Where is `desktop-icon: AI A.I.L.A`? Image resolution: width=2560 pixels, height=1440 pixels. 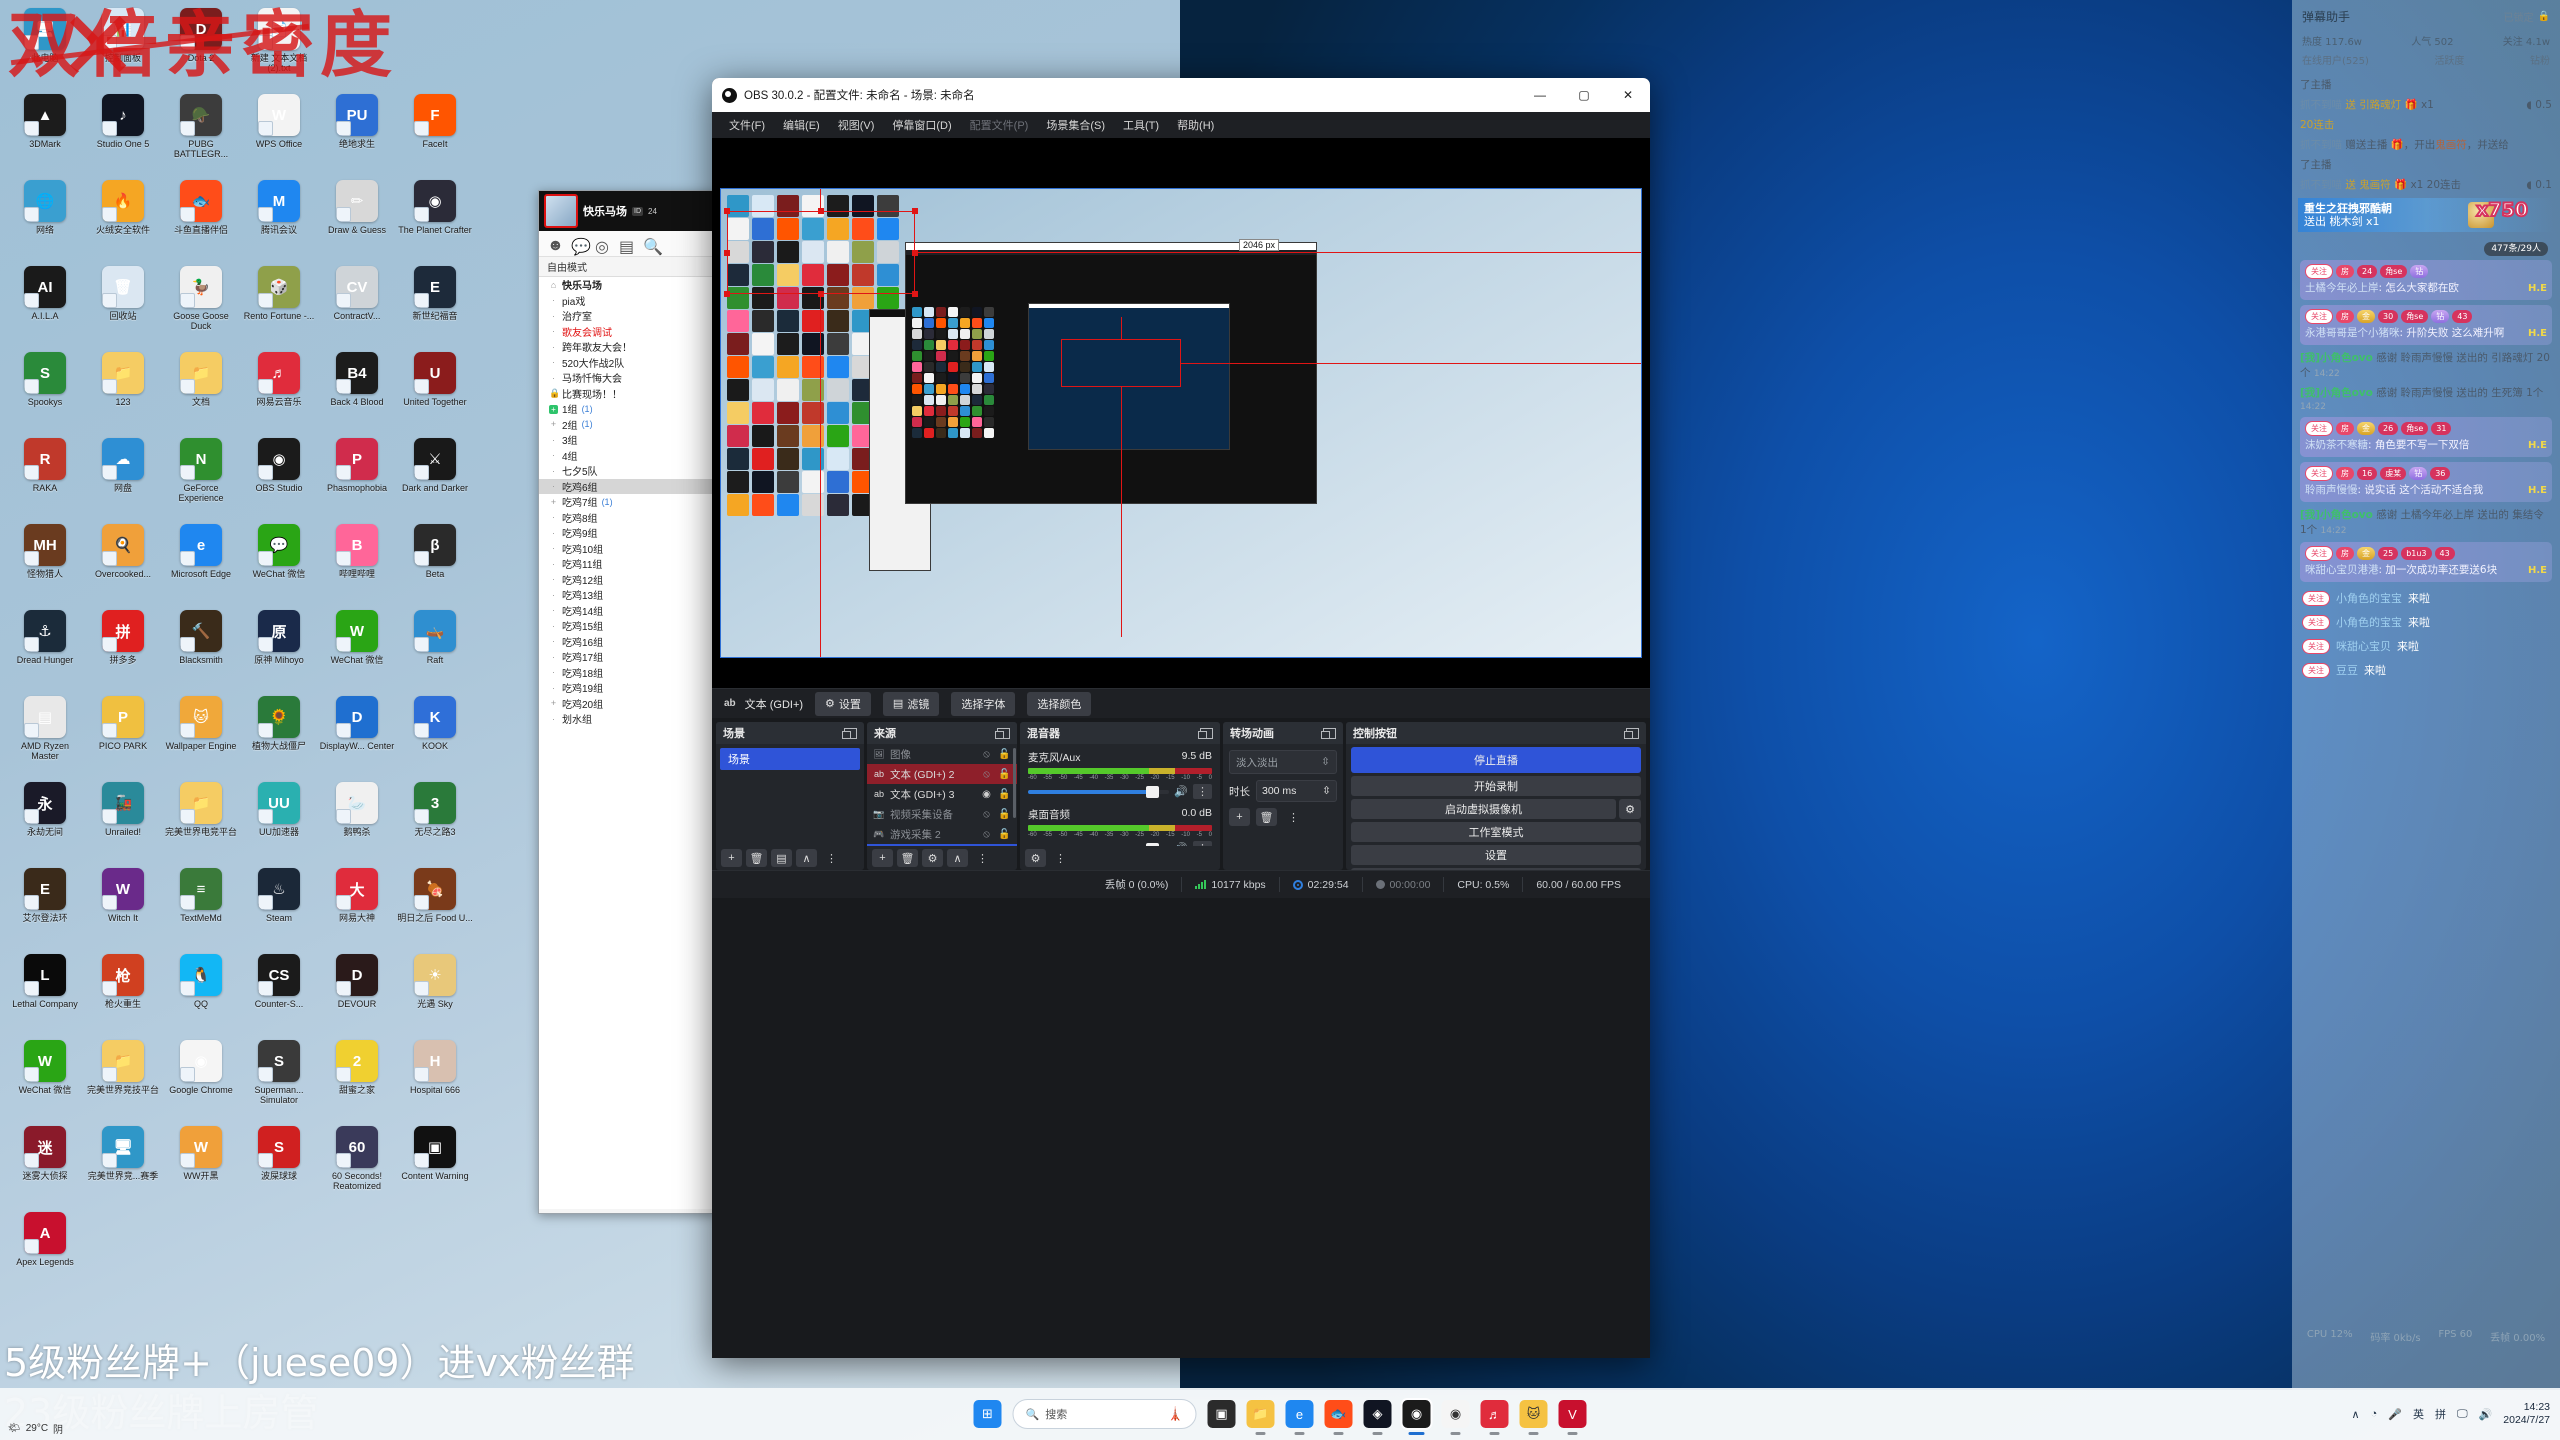
desktop-icon: AI A.I.L.A is located at coordinates (45, 304).